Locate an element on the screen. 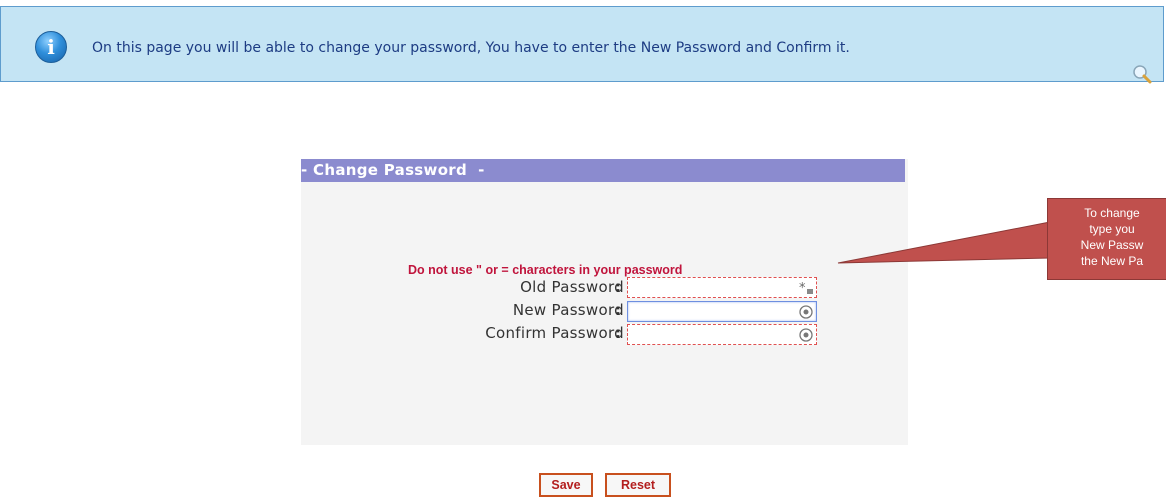 This screenshot has height=497, width=1166. new-password-label: New Password is located at coordinates (568, 310).